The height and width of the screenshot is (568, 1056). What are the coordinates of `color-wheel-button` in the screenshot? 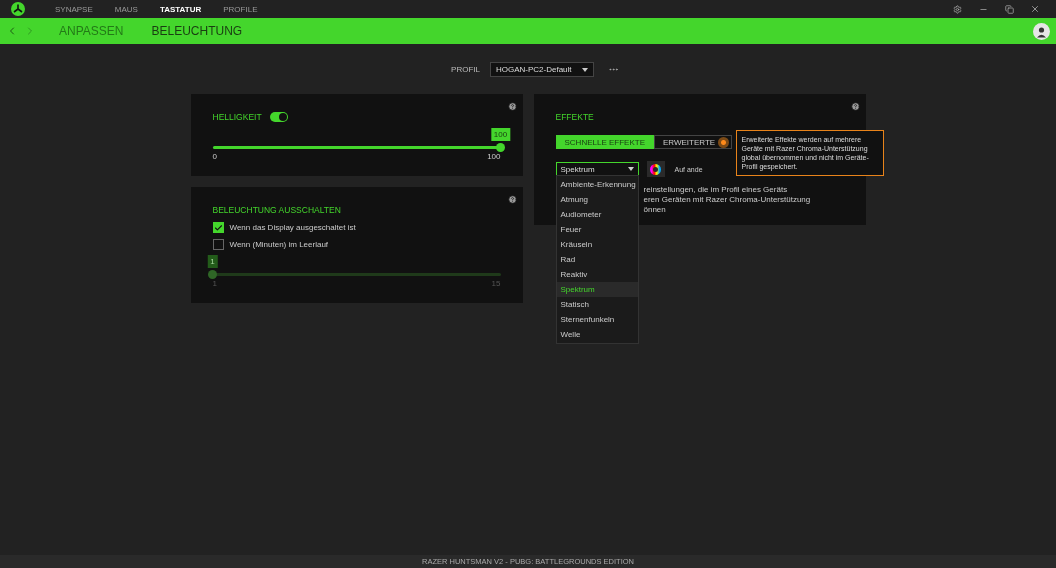 It's located at (655, 169).